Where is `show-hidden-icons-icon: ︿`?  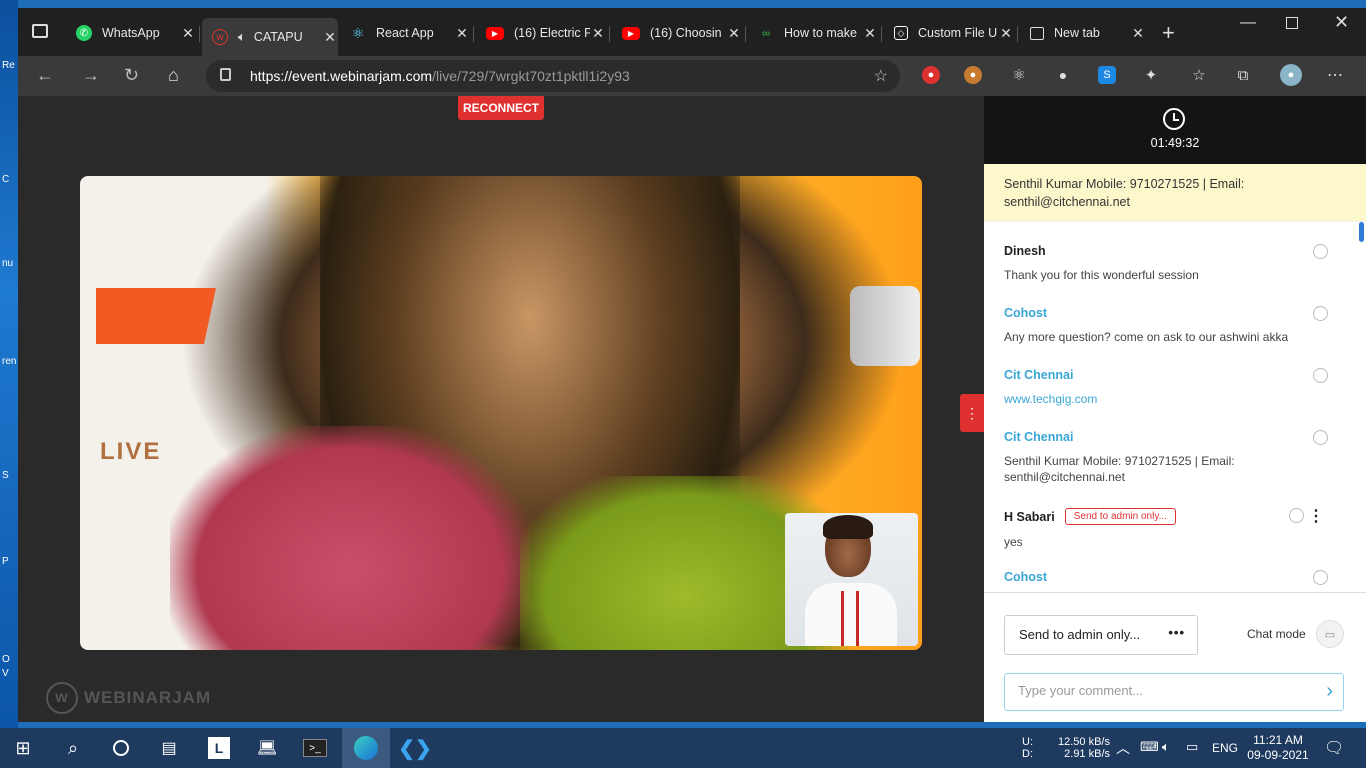
show-hidden-icons-icon: ︿ is located at coordinates (1123, 753).